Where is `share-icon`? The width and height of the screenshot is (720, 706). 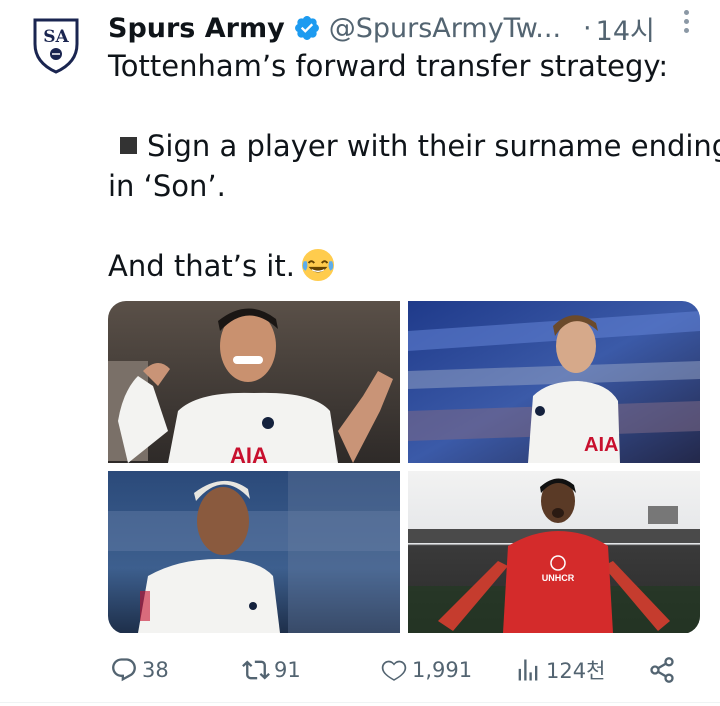 share-icon is located at coordinates (662, 670).